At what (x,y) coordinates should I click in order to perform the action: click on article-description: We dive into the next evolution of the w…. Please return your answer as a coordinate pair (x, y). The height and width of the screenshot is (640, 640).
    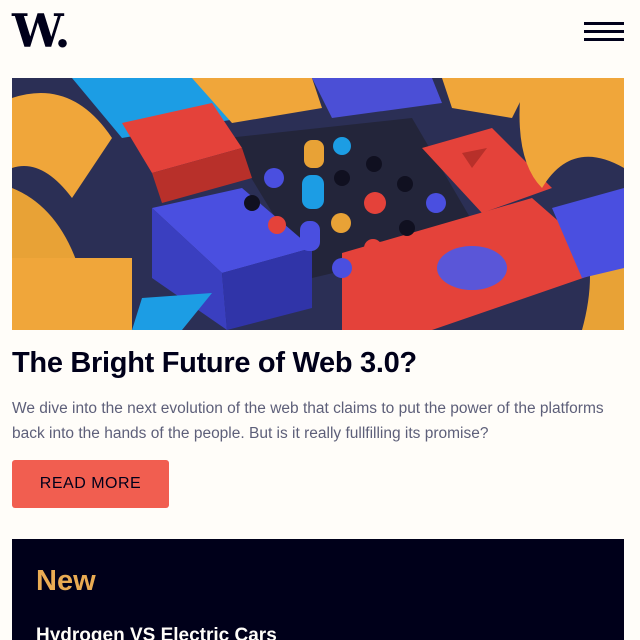
    Looking at the image, I should click on (308, 421).